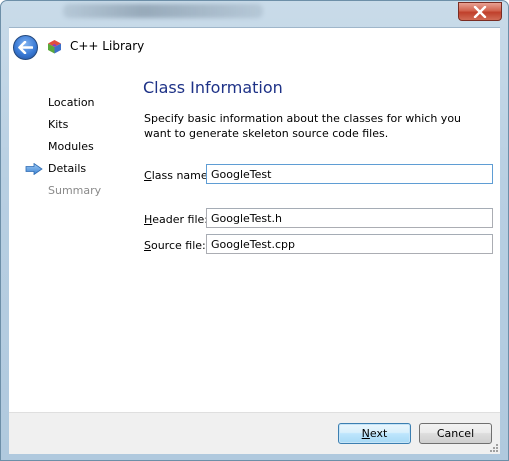 Image resolution: width=509 pixels, height=461 pixels. I want to click on blurred-window-caption, so click(163, 11).